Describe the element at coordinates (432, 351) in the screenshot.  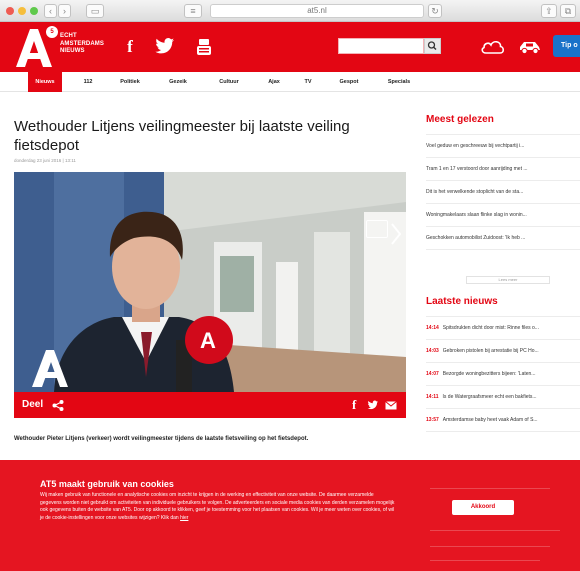
I see `news-time: 14:03` at that location.